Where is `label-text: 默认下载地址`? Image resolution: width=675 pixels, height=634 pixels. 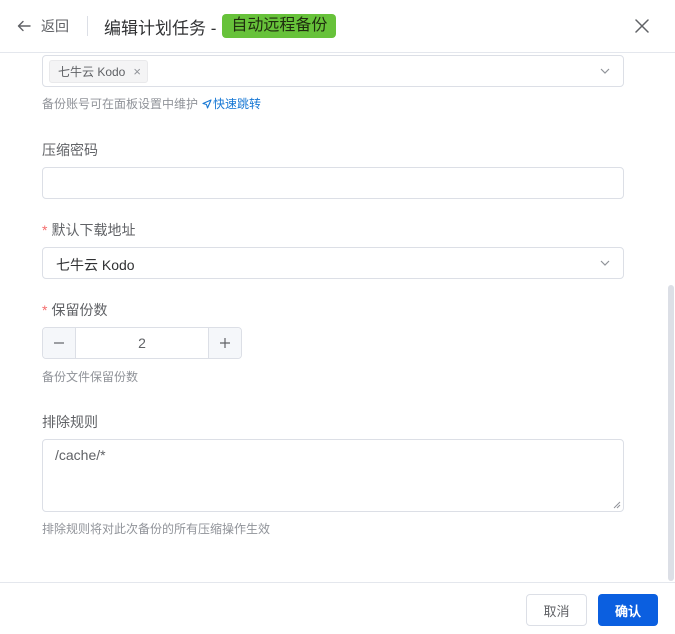 label-text: 默认下载地址 is located at coordinates (93, 230).